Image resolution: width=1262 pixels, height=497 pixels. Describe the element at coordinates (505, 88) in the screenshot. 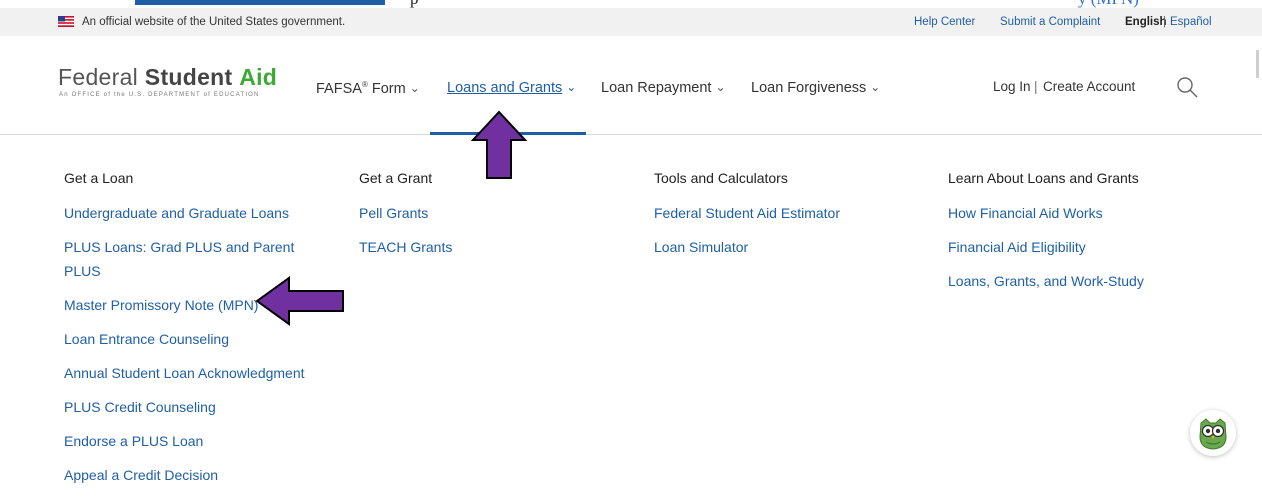

I see `nav-loans-label: Loans and Grants` at that location.